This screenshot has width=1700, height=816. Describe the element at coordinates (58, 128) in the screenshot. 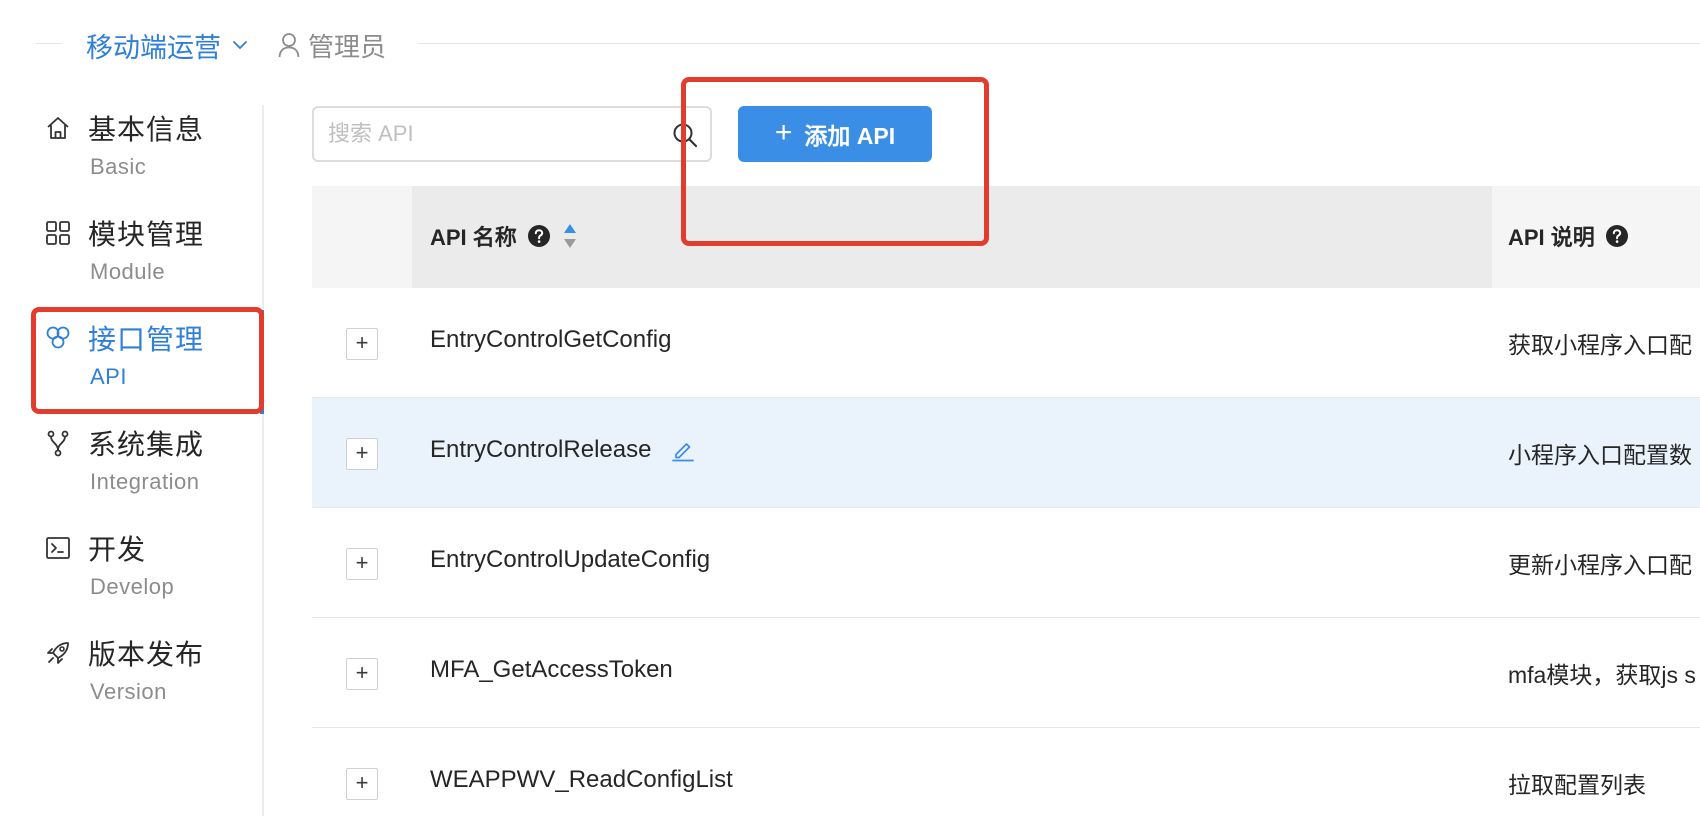

I see `home-icon` at that location.